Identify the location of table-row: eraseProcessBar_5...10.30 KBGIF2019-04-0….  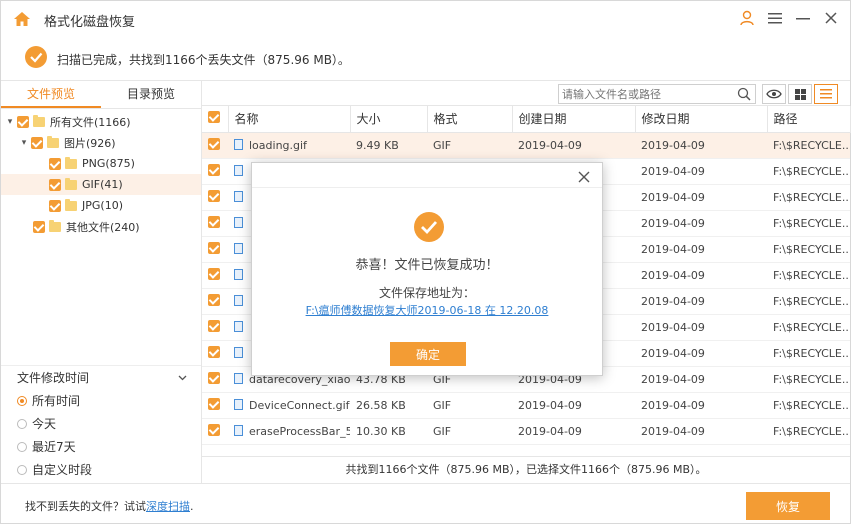
(526, 431).